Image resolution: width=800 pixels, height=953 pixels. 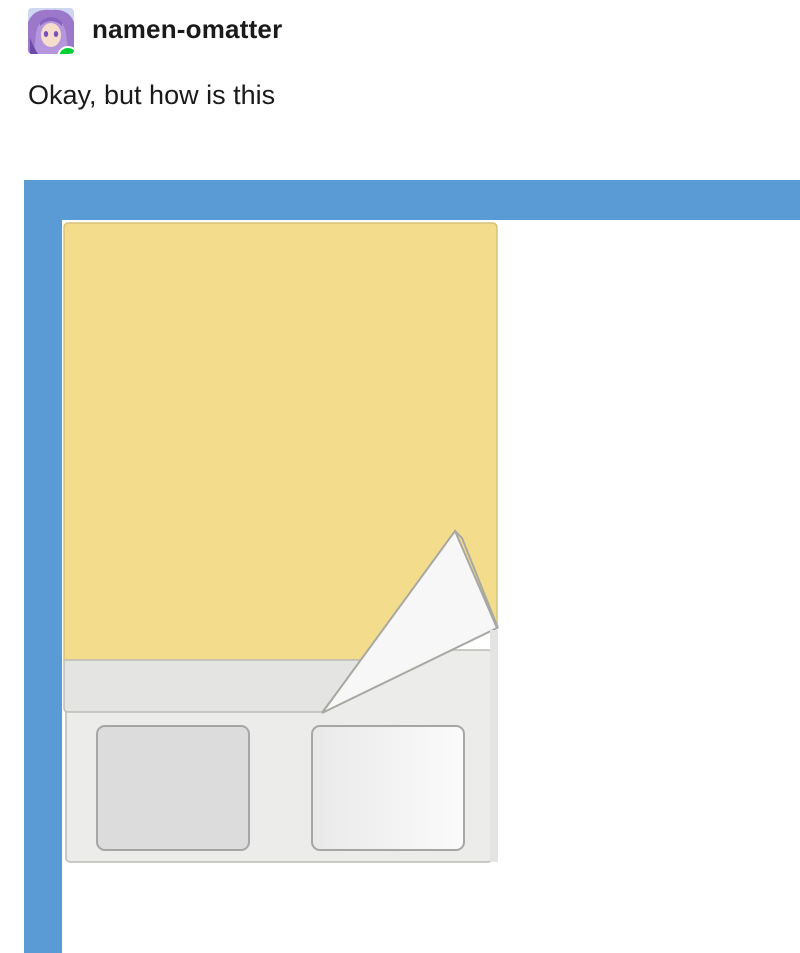 What do you see at coordinates (43, 566) in the screenshot?
I see `frame-left-bar` at bounding box center [43, 566].